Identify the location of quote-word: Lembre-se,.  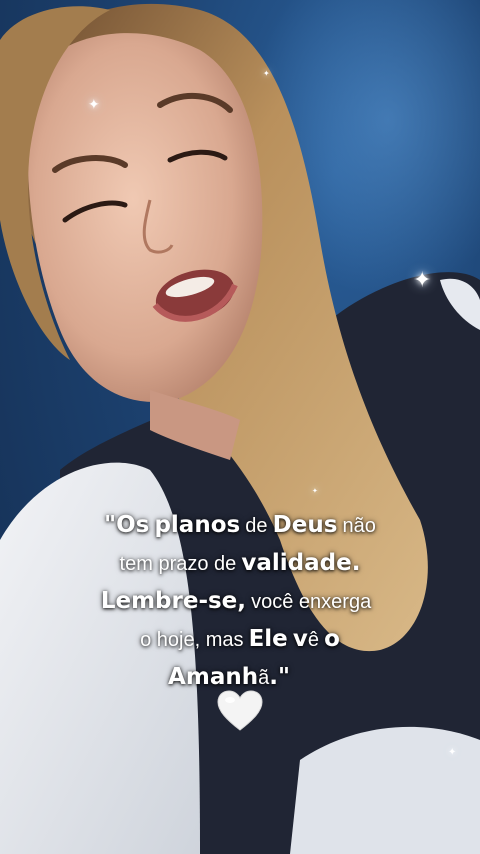
(173, 601).